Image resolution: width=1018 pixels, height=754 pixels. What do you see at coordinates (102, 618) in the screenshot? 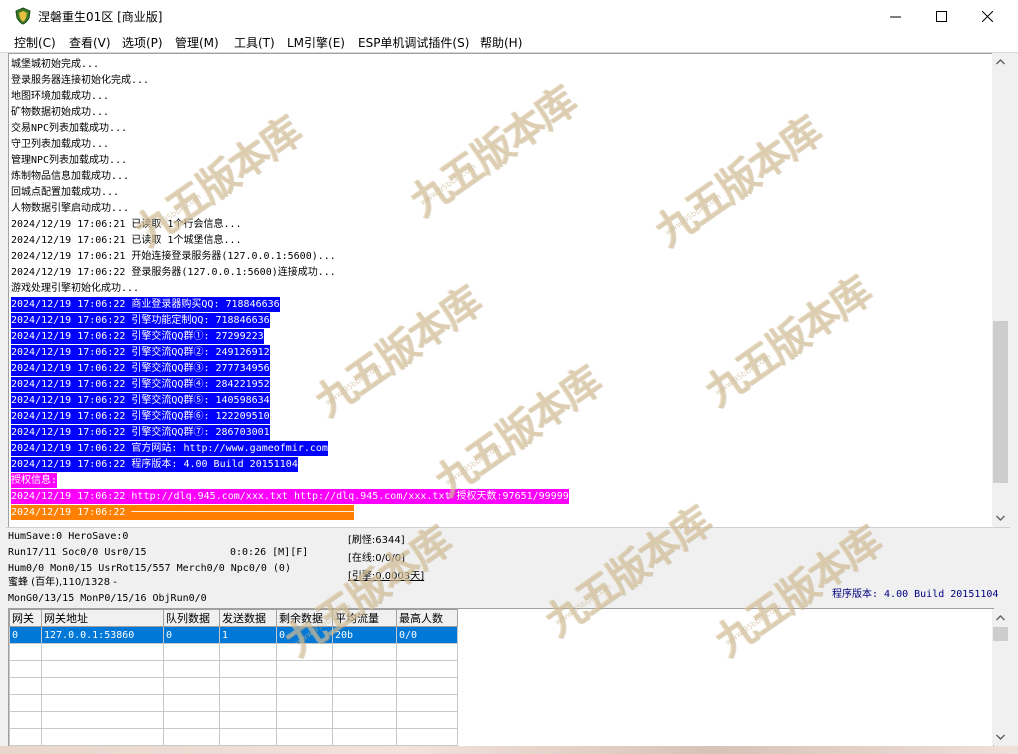
I see `col-address: 网关地址` at bounding box center [102, 618].